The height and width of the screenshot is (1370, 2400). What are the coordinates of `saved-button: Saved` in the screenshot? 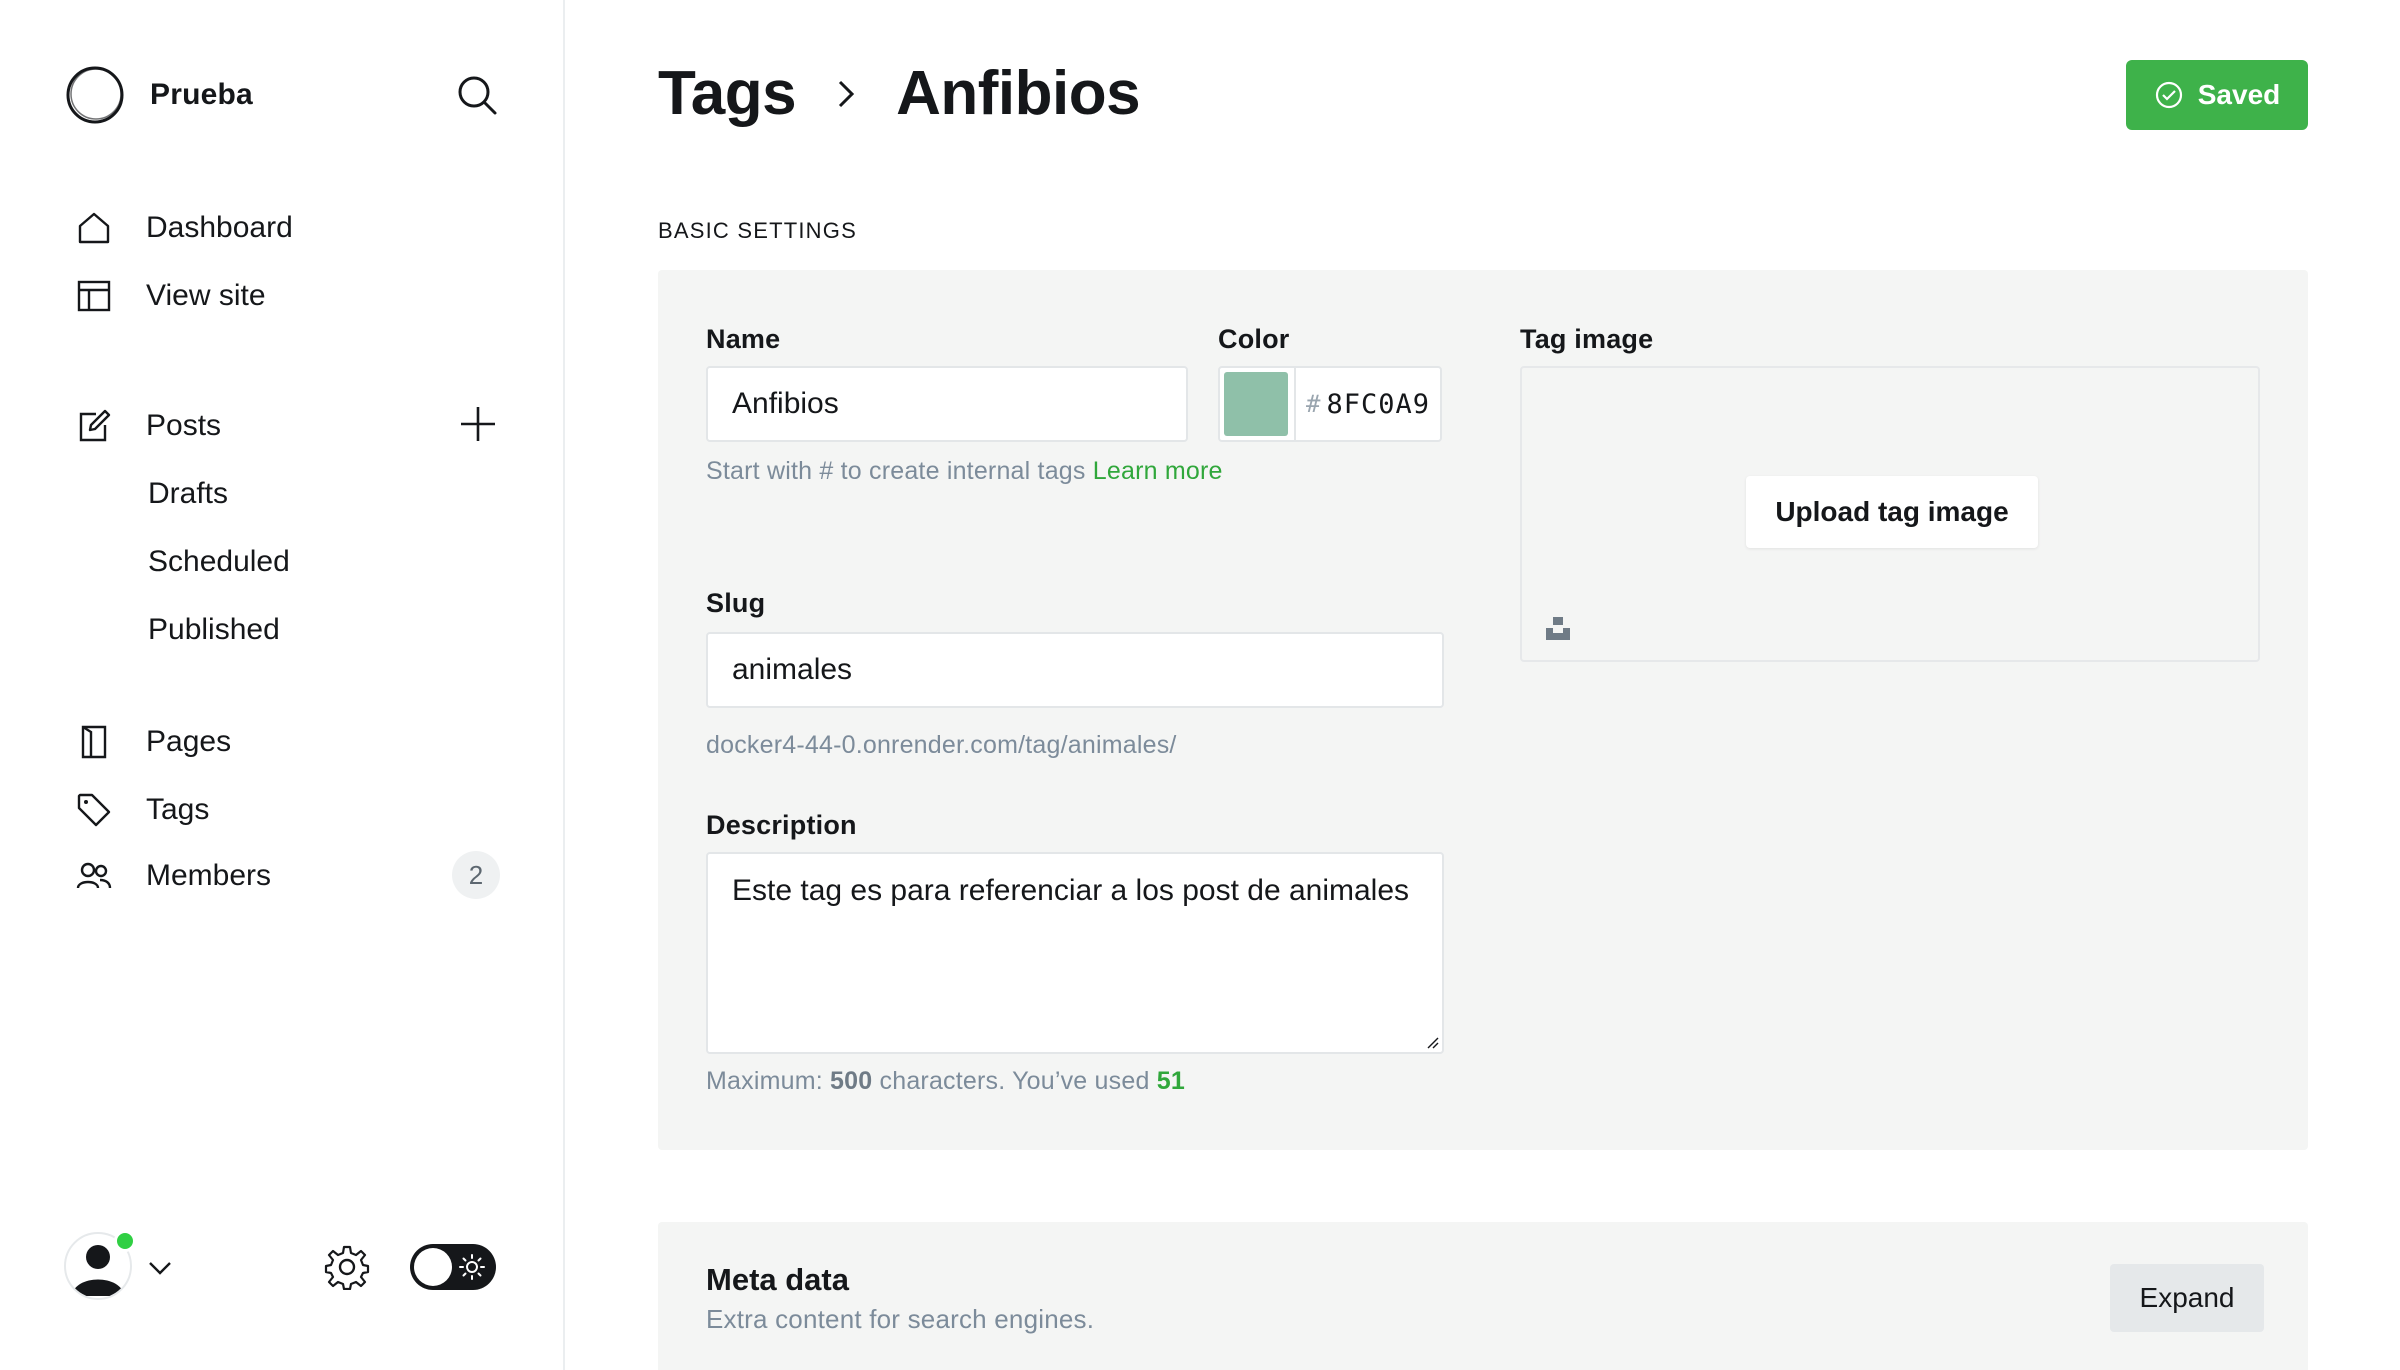 It's located at (2217, 95).